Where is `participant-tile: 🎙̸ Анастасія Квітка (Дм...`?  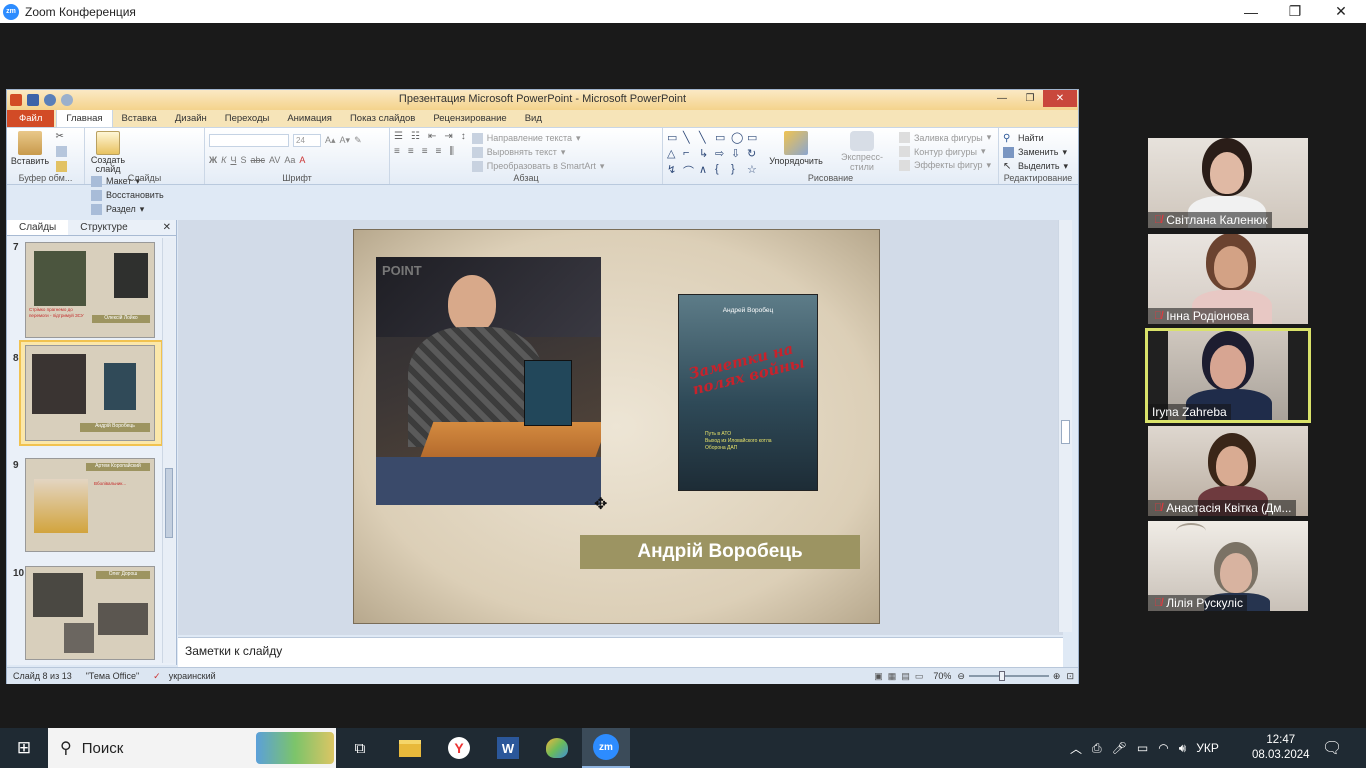
participant-tile: 🎙̸ Анастасія Квітка (Дм... is located at coordinates (1228, 471).